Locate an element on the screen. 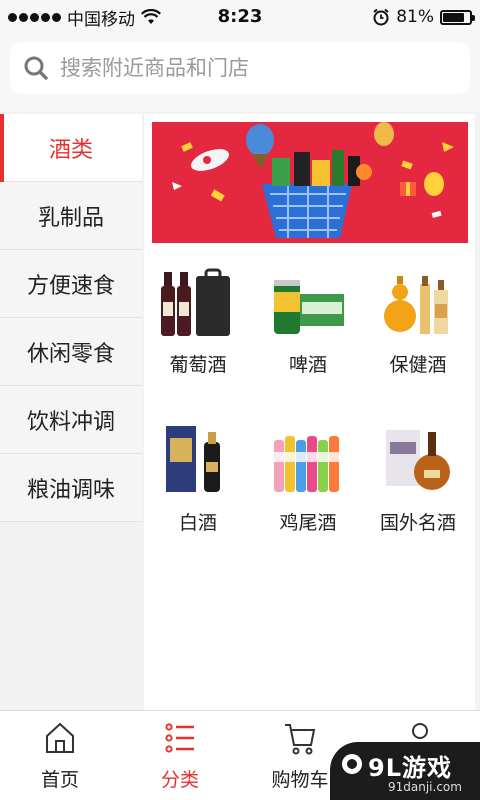 The image size is (480, 800). category-baijiu: 白酒 is located at coordinates (198, 478).